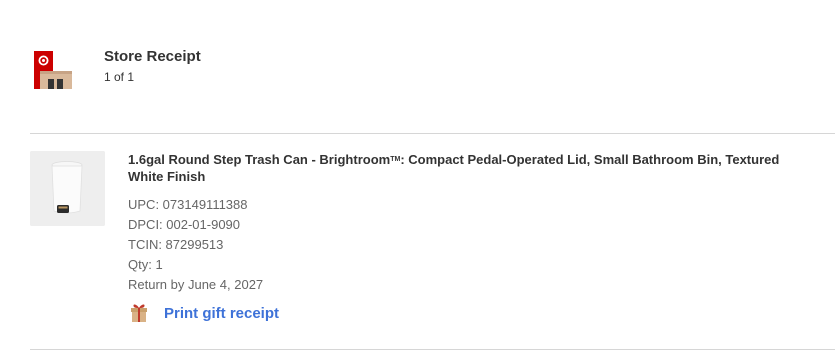 The image size is (835, 353). I want to click on product-thumbnail, so click(67, 188).